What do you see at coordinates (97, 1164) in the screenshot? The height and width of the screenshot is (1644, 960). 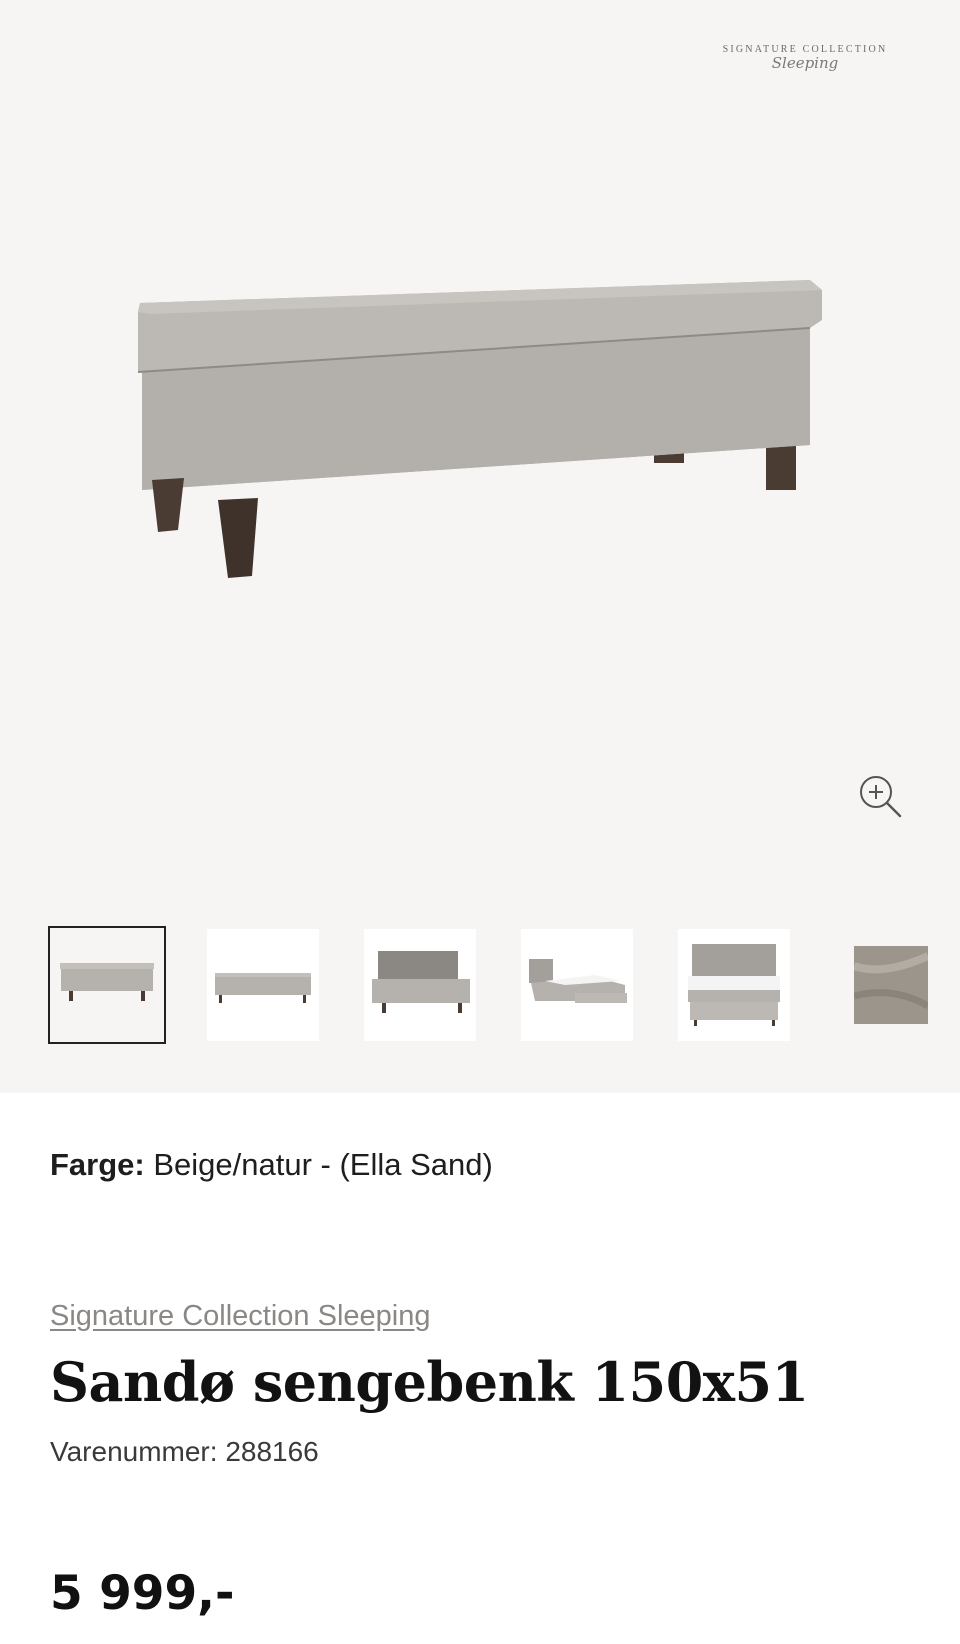 I see `color-label: Farge:` at bounding box center [97, 1164].